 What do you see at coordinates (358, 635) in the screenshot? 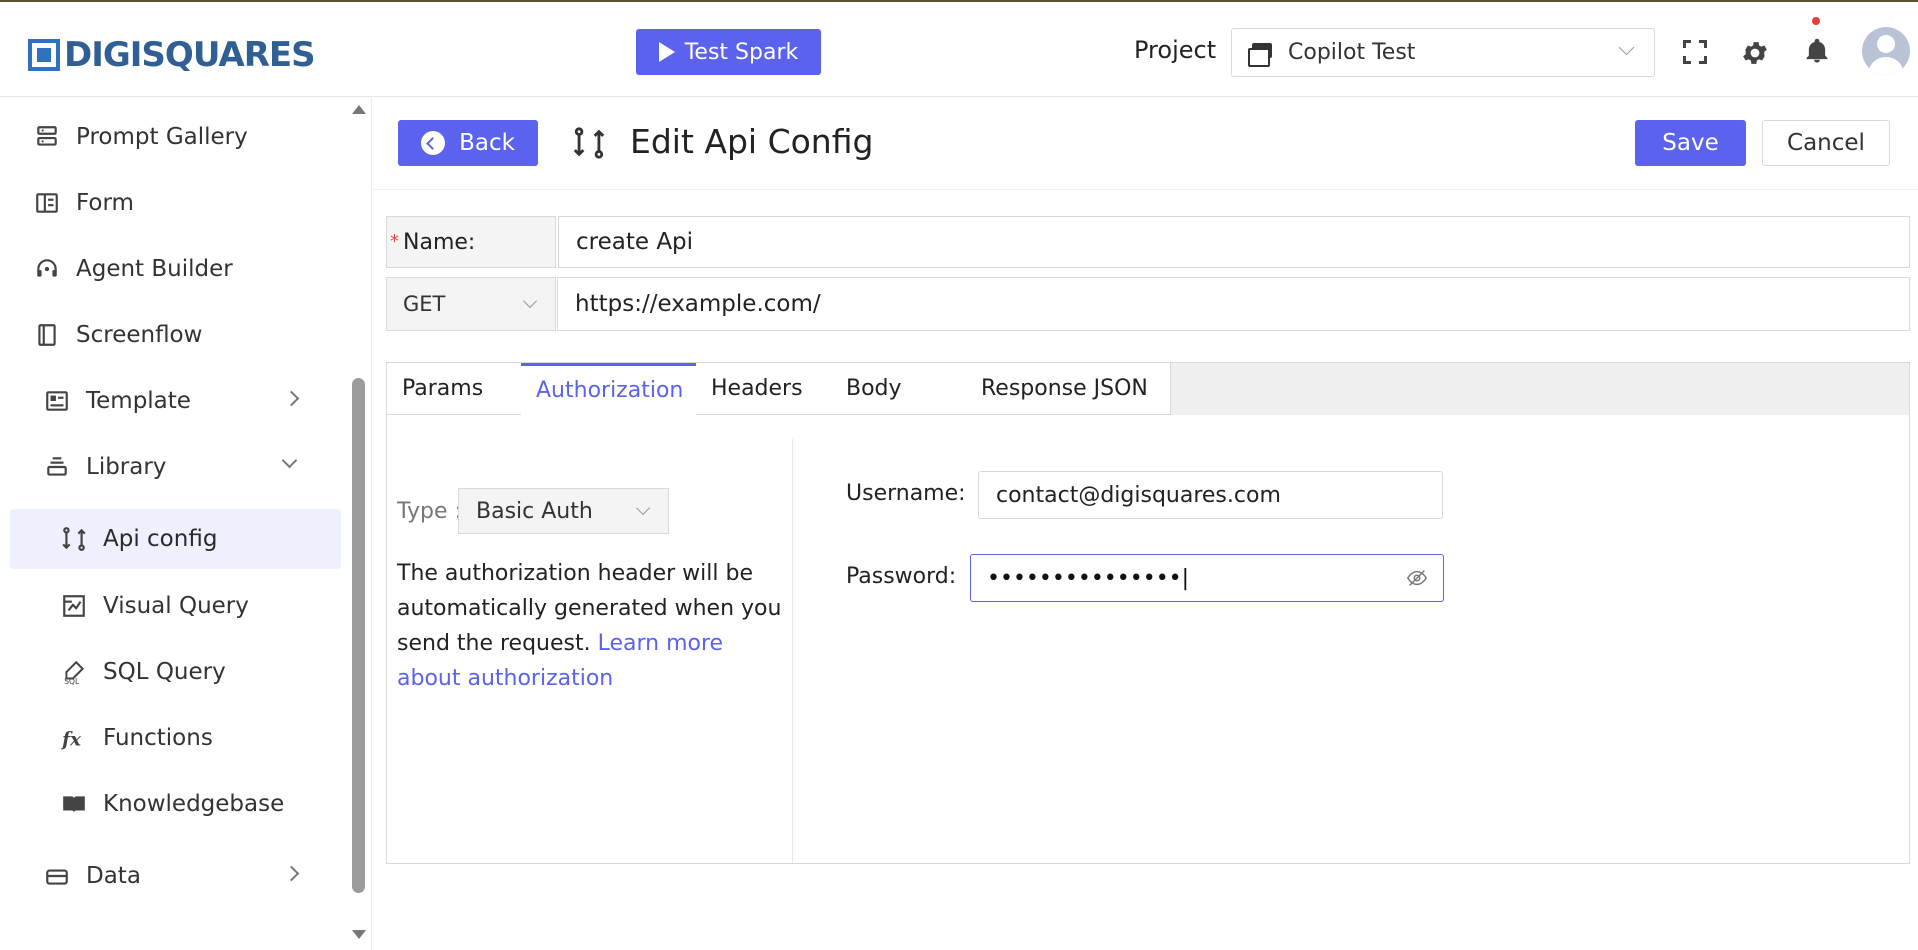
I see `sidebar-scrollbar` at bounding box center [358, 635].